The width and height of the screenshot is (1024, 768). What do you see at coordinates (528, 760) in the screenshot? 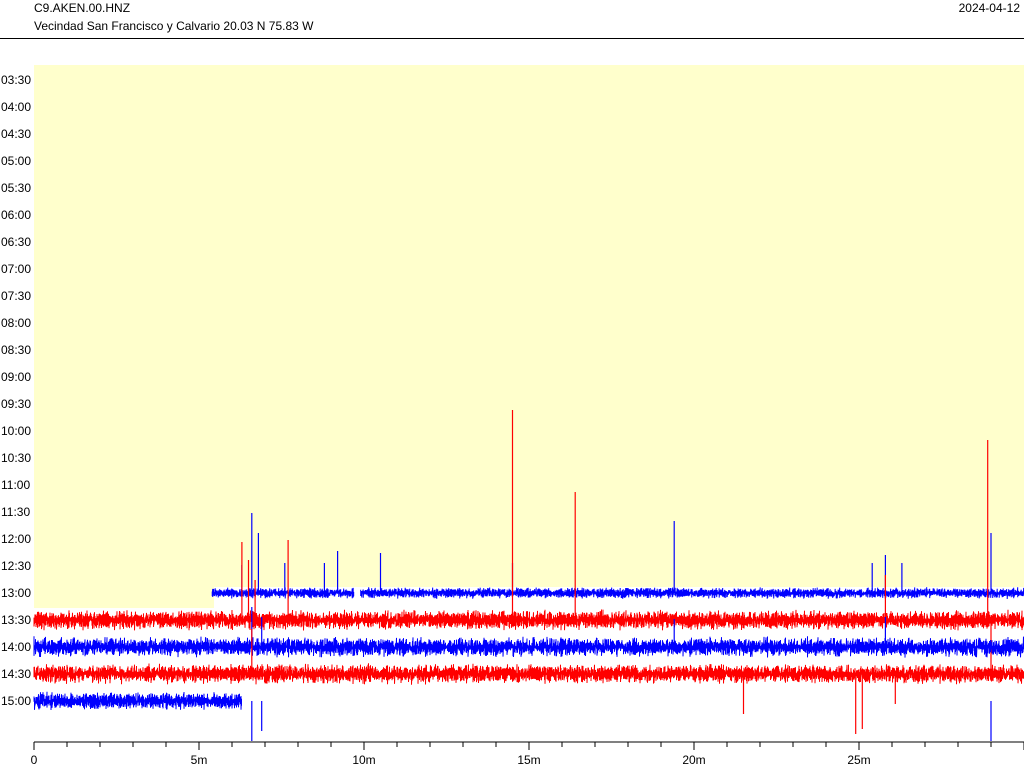
I see `time-tick-label: 15m` at bounding box center [528, 760].